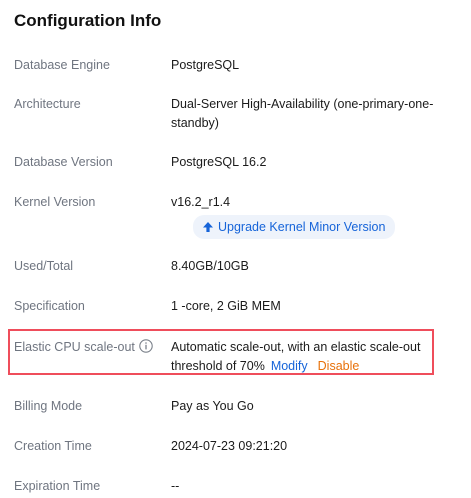  What do you see at coordinates (212, 406) in the screenshot?
I see `billing-mode-value: Pay as You Go` at bounding box center [212, 406].